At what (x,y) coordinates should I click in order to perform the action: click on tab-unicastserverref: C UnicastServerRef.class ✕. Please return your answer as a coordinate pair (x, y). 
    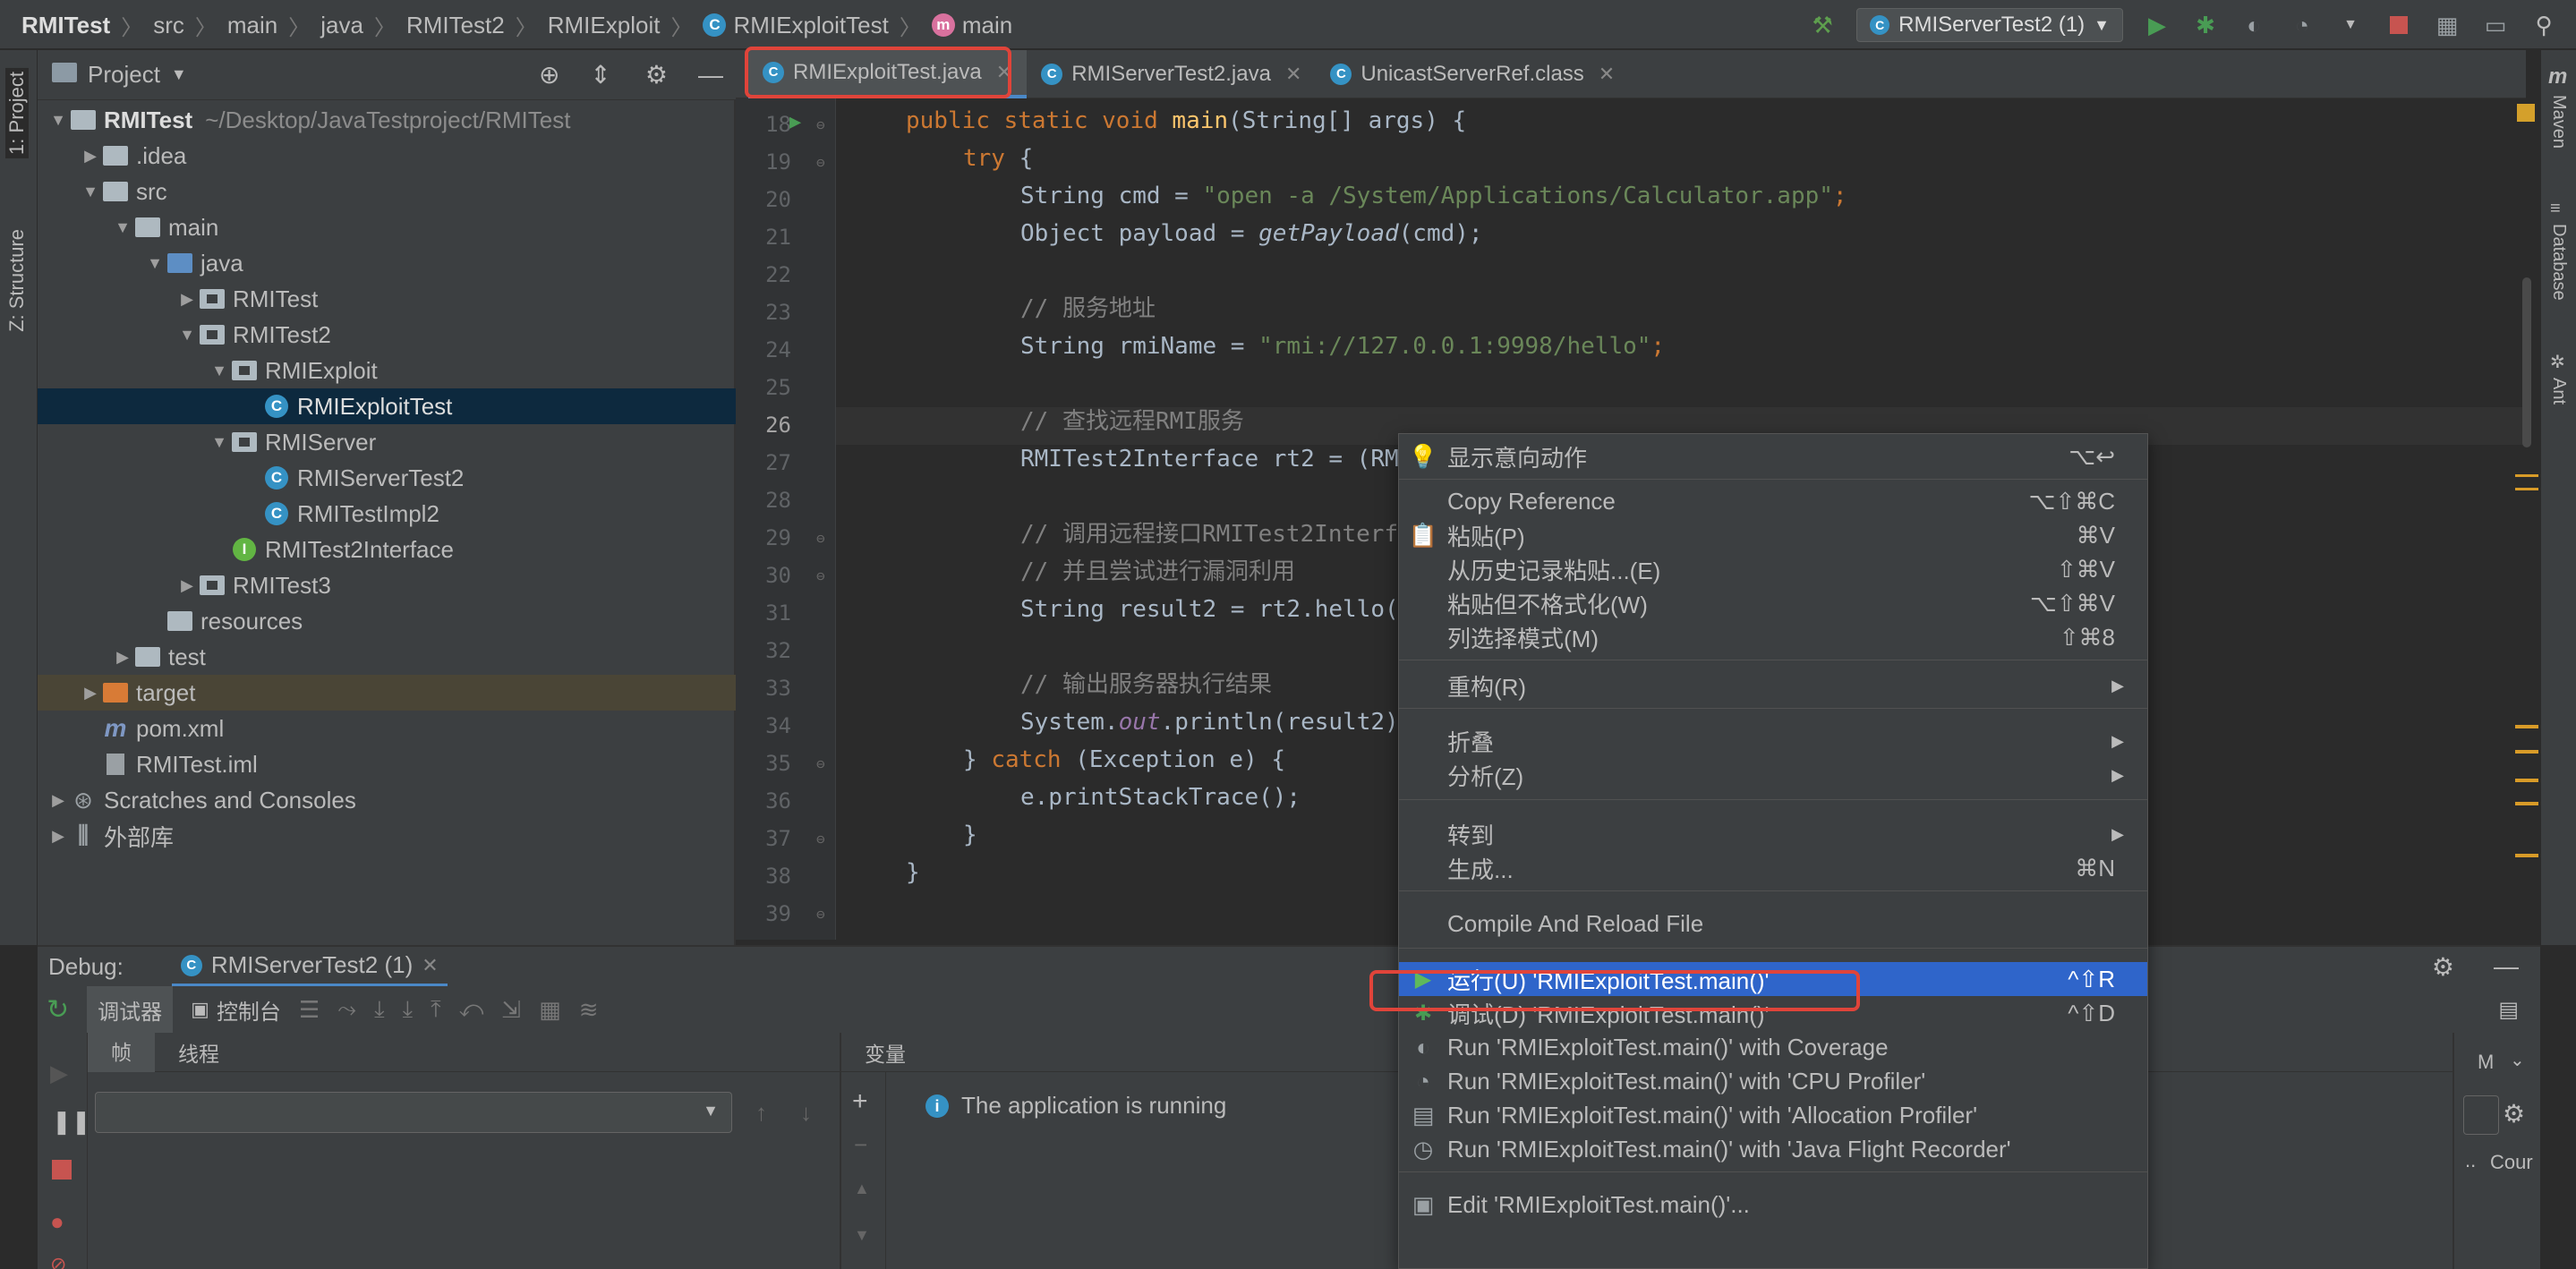
    Looking at the image, I should click on (1472, 74).